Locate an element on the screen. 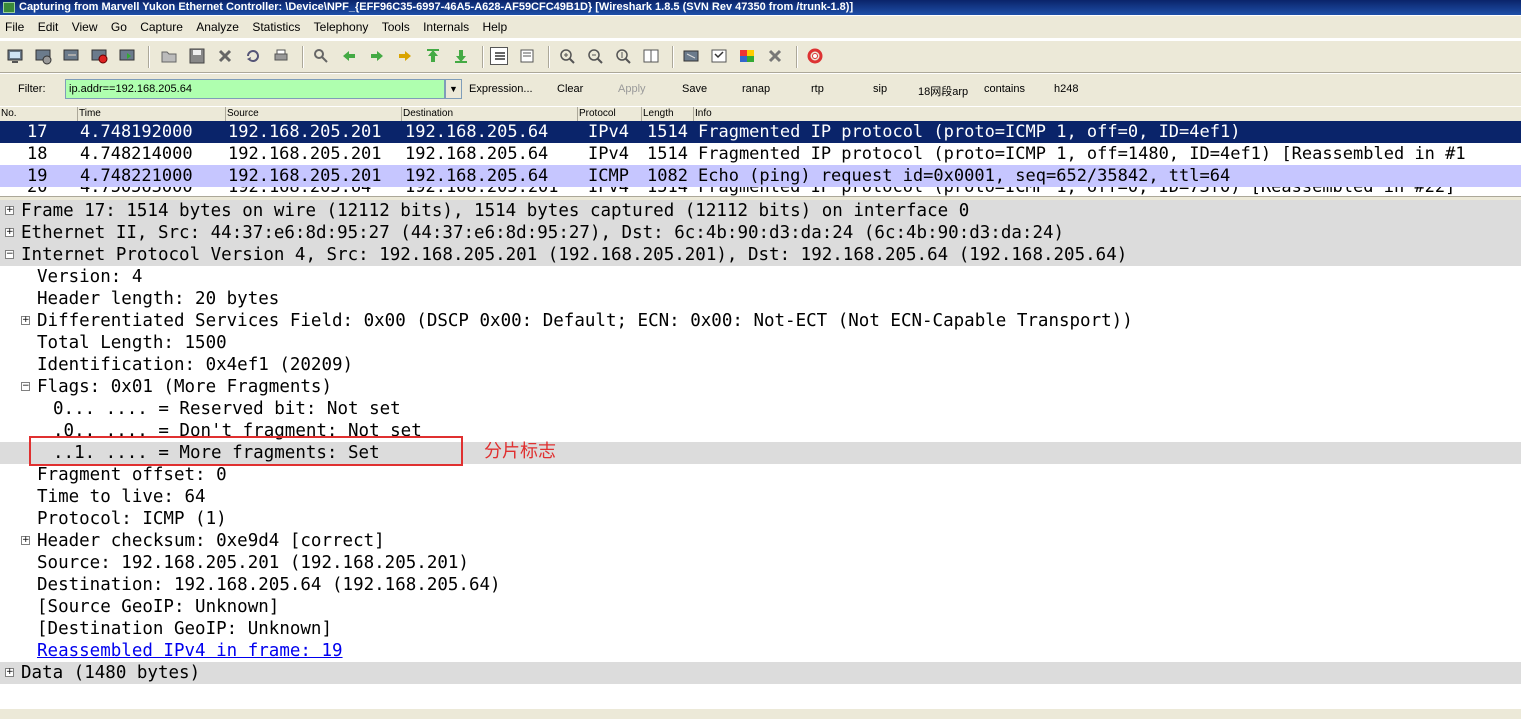 The width and height of the screenshot is (1521, 719). zoom-normal-icon is located at coordinates (623, 56).